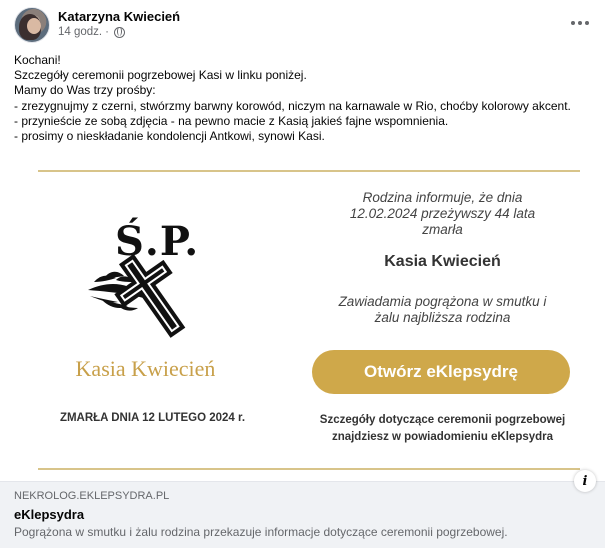 This screenshot has width=605, height=548. Describe the element at coordinates (442, 197) in the screenshot. I see `family-info-line: Rodzina informuje, że dnia` at that location.